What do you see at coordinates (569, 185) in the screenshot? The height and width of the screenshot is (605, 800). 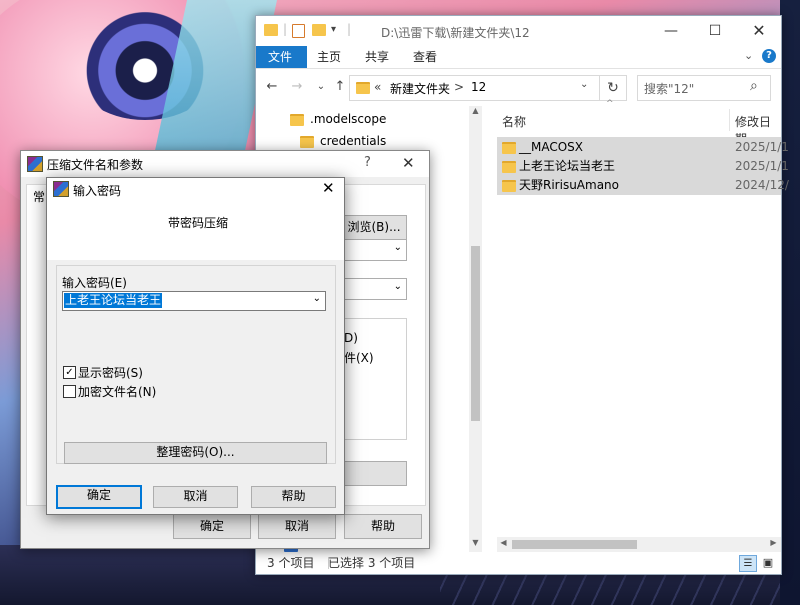 I see `file-name: 天野RirisuAmano` at bounding box center [569, 185].